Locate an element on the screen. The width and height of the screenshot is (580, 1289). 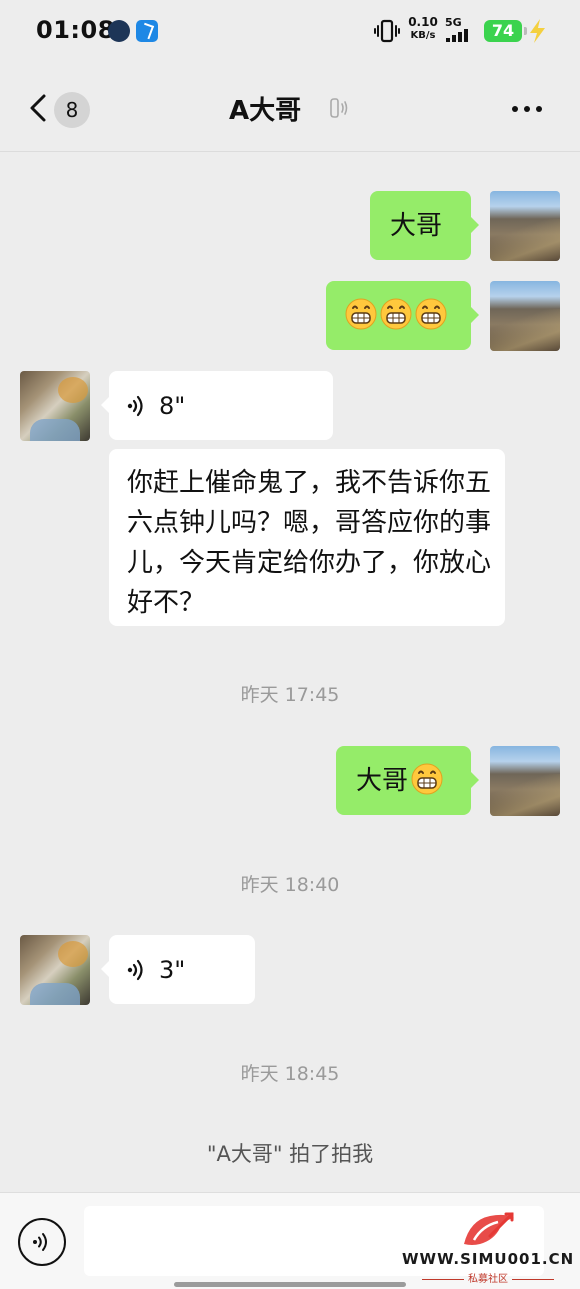
voice-message-bubble: 8" is located at coordinates (217, 405).